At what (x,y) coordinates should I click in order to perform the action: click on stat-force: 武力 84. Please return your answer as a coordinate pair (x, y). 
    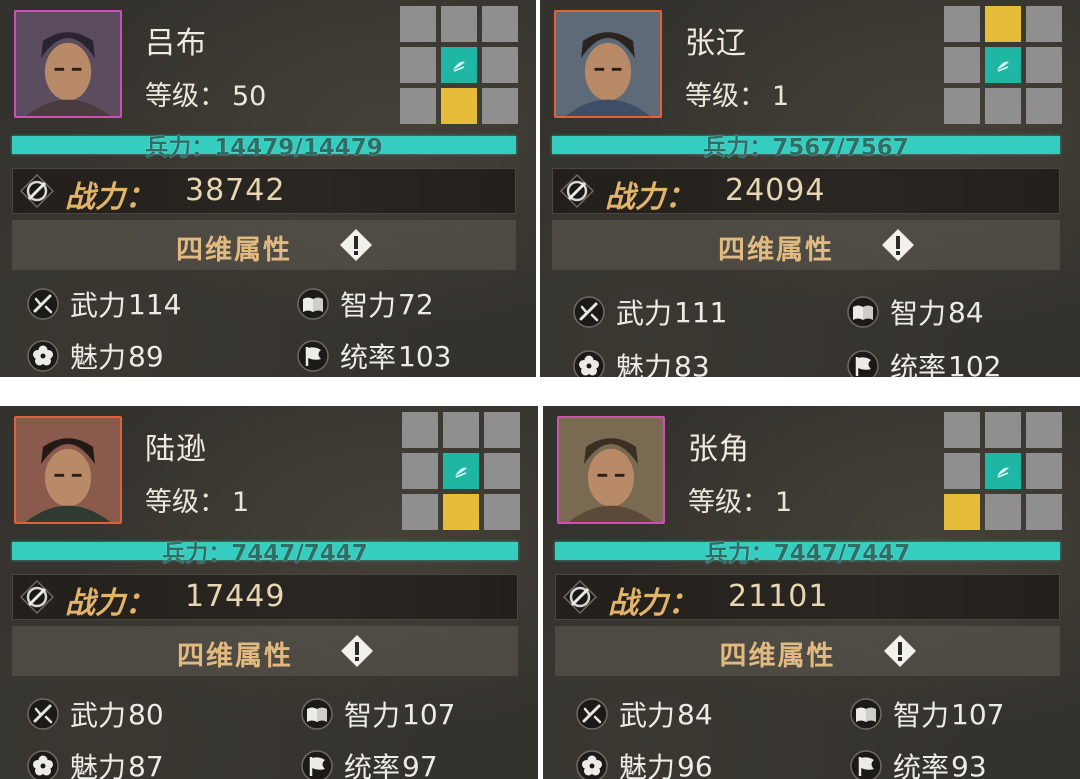
    Looking at the image, I should click on (644, 714).